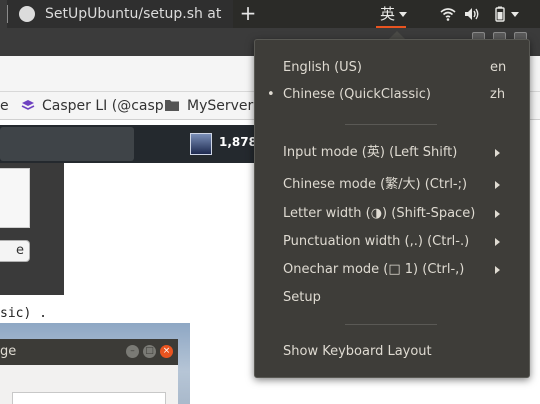 This screenshot has height=404, width=540. Describe the element at coordinates (473, 14) in the screenshot. I see `volume-icon` at that location.